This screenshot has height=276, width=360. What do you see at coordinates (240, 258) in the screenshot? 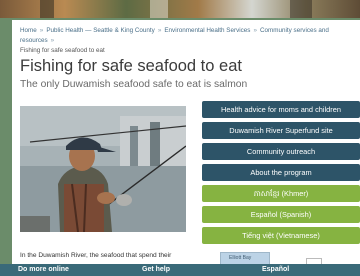
I see `map-label: Elliott Bay` at bounding box center [240, 258].